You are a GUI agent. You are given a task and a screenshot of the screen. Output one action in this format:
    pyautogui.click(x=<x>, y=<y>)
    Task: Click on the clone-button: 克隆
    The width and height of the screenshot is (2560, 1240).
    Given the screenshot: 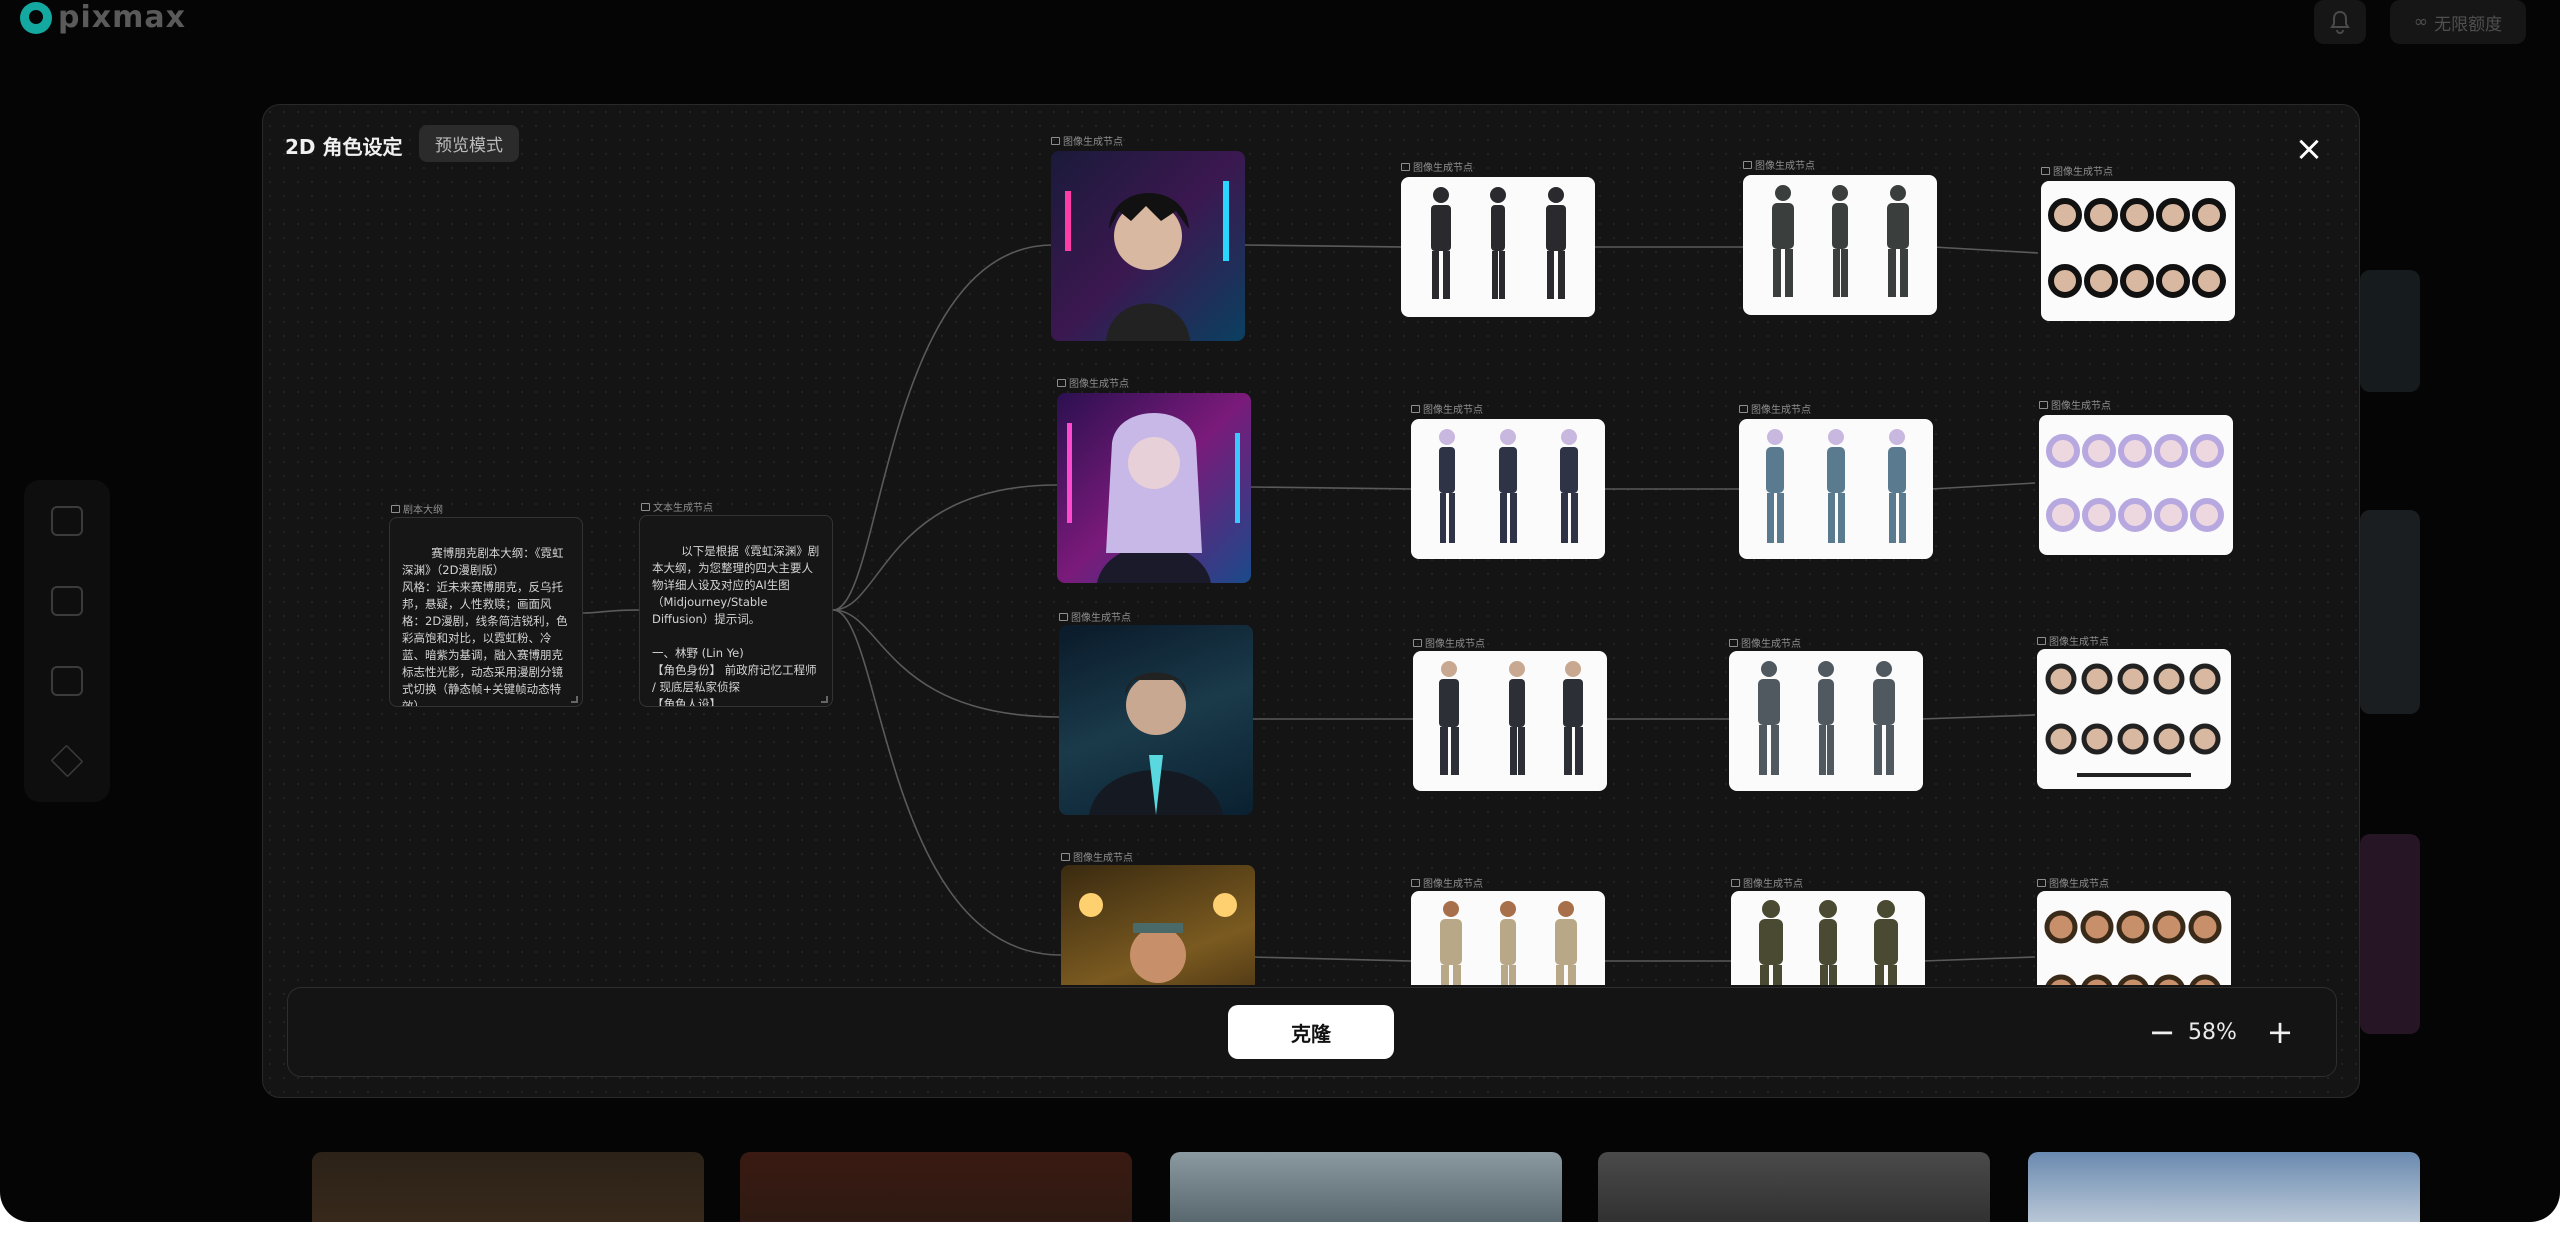 What is the action you would take?
    pyautogui.click(x=1311, y=1032)
    